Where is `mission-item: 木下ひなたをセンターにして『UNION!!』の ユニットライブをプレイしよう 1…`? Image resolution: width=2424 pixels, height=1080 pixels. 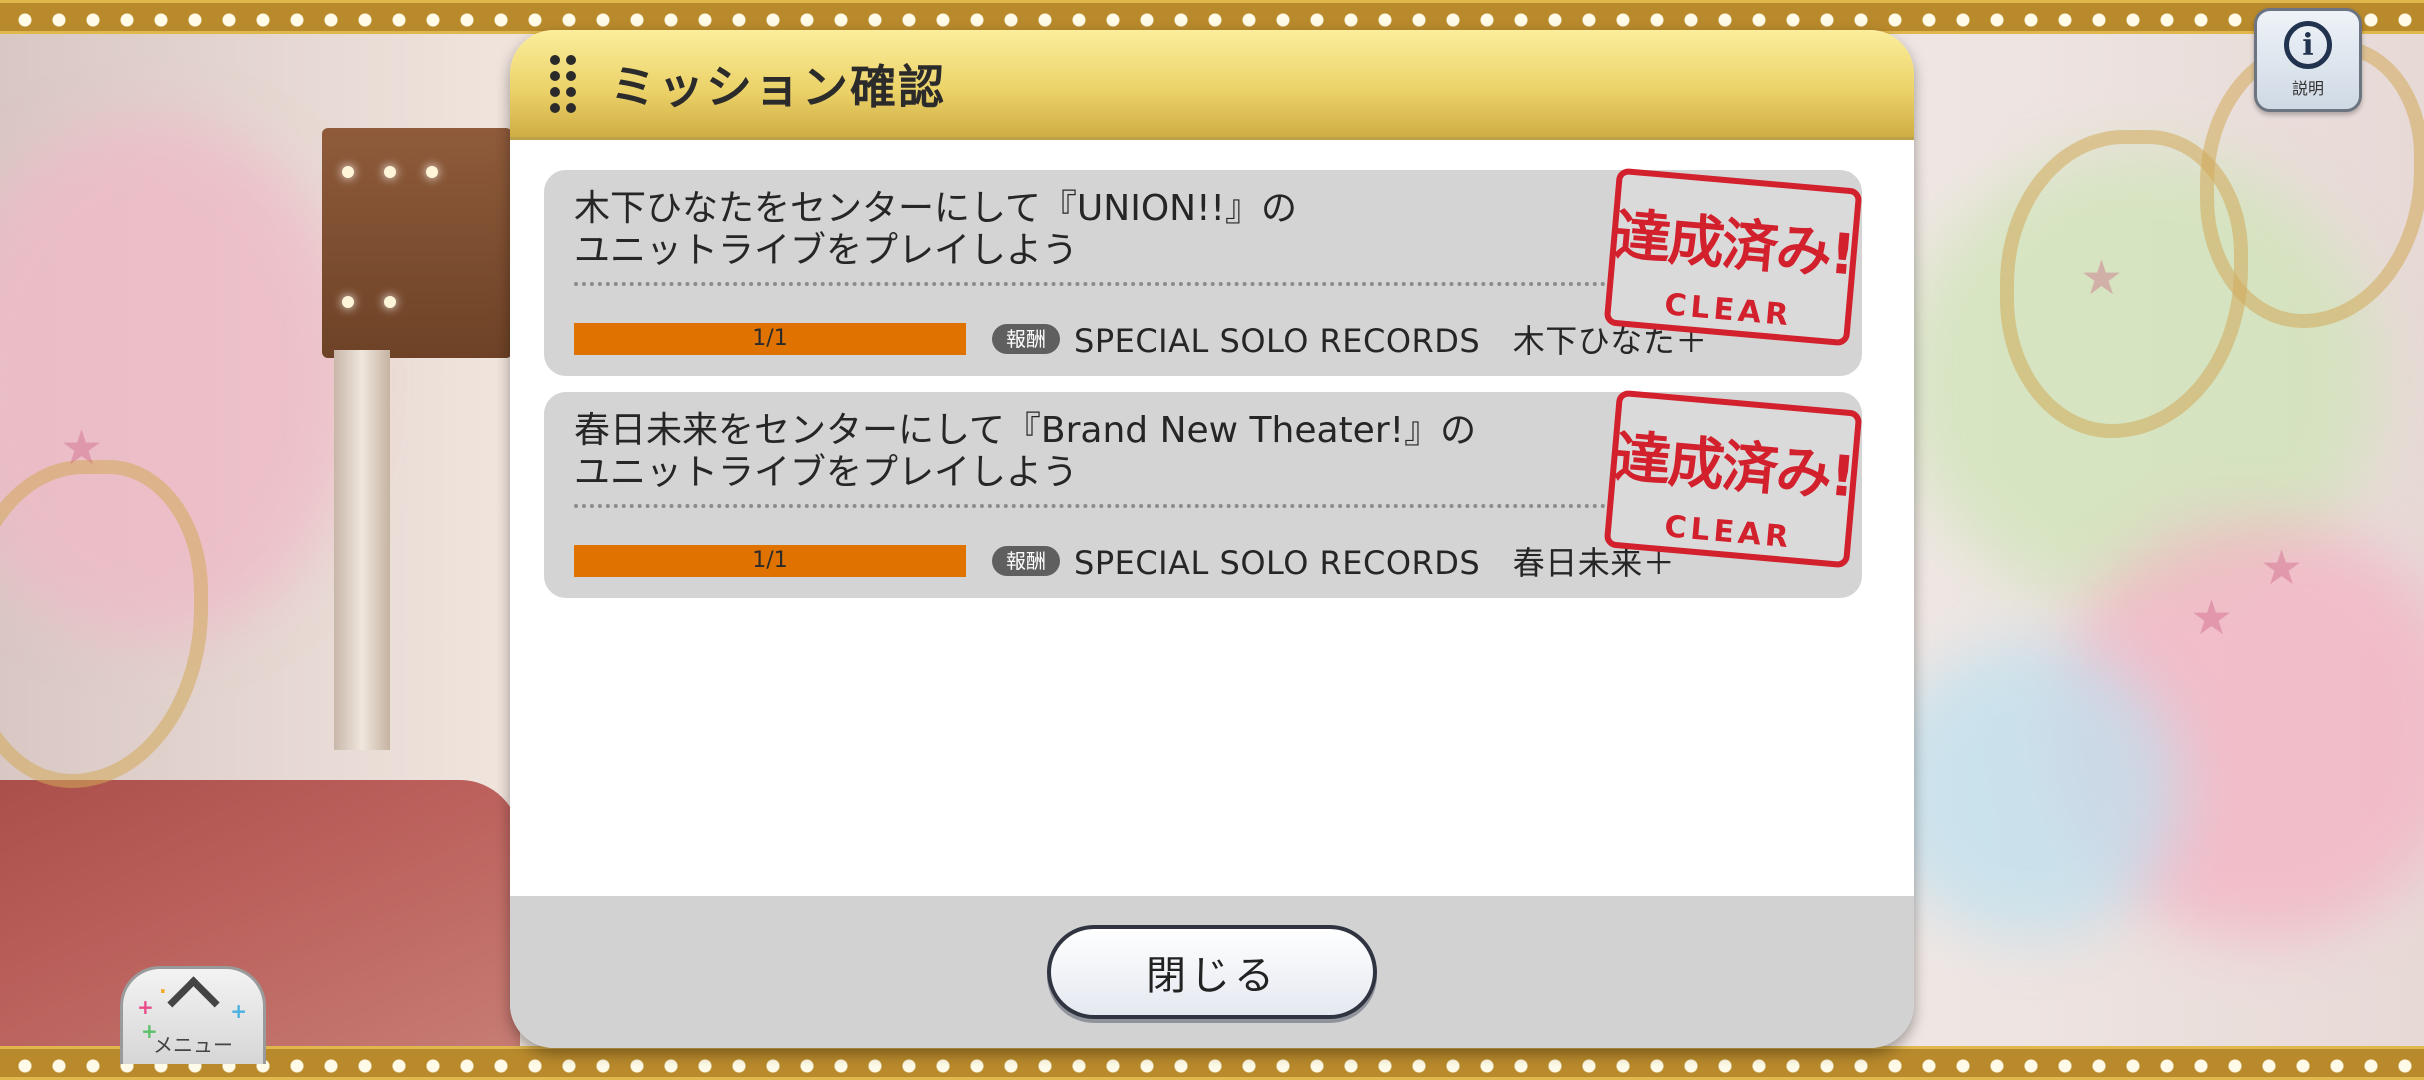
mission-item: 木下ひなたをセンターにして『UNION!!』の ユニットライブをプレイしよう 1… is located at coordinates (1203, 271).